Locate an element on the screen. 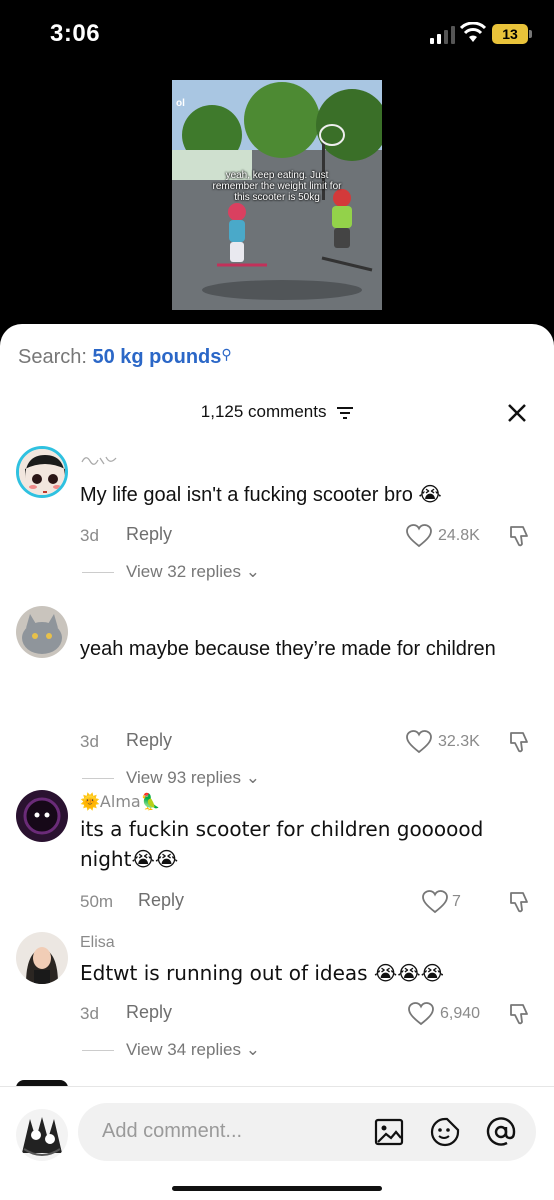 This screenshot has width=554, height=1200. view-replies-label: View 93 replies is located at coordinates (183, 777).